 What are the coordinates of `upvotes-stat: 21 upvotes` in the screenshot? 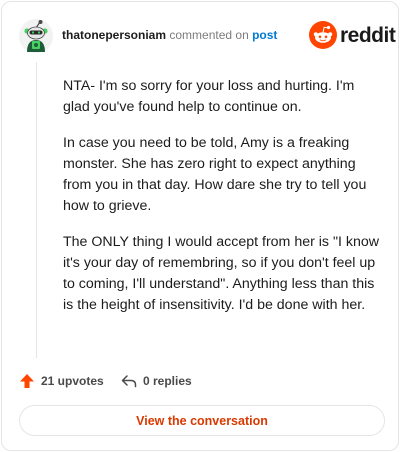 It's located at (61, 381).